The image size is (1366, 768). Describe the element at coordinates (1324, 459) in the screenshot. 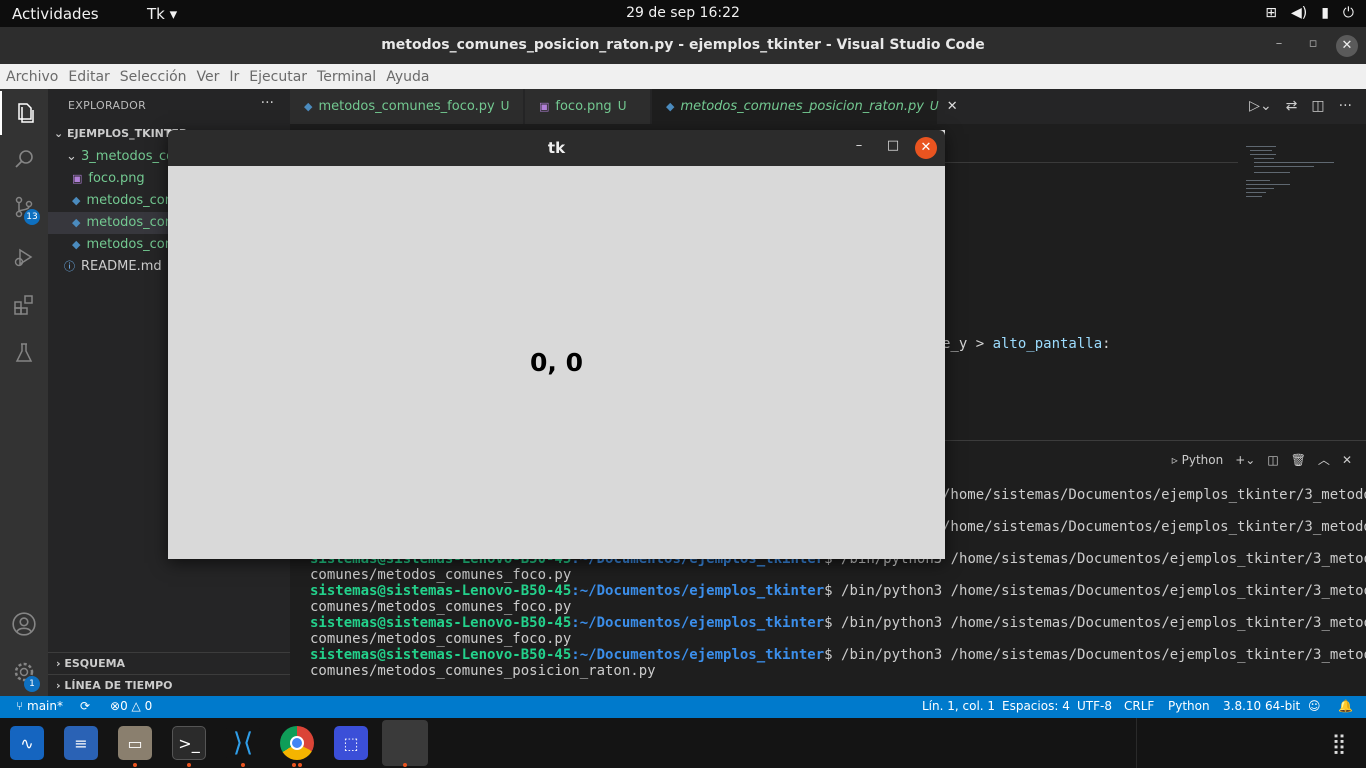

I see `maximize-panel-icon: ︿` at that location.